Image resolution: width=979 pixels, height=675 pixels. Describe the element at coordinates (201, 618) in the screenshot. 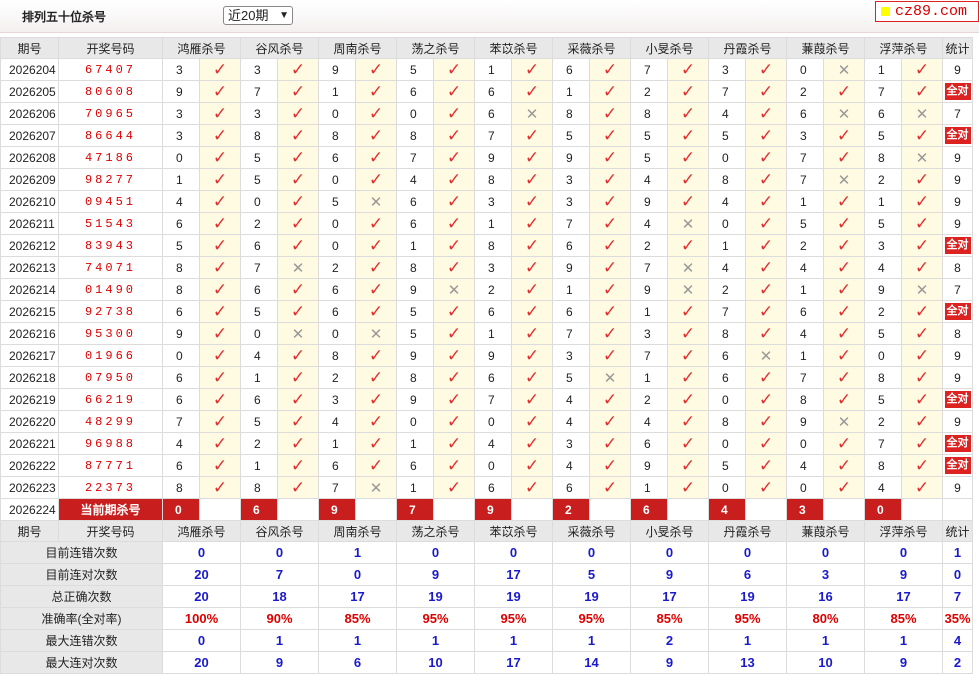

I see `stats-value: 100%` at that location.